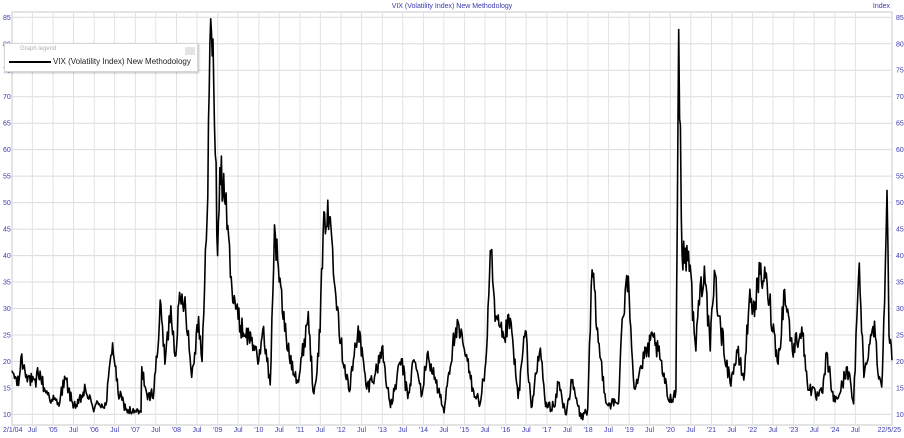  What do you see at coordinates (53, 430) in the screenshot?
I see `x-tick-label: '05` at bounding box center [53, 430].